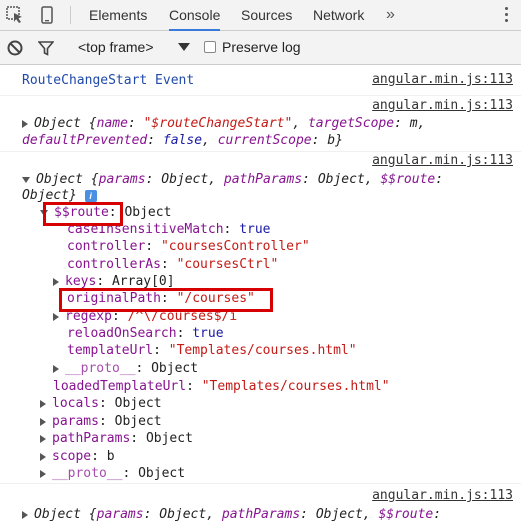 The height and width of the screenshot is (523, 521). Describe the element at coordinates (184, 47) in the screenshot. I see `chevron-down-icon` at that location.